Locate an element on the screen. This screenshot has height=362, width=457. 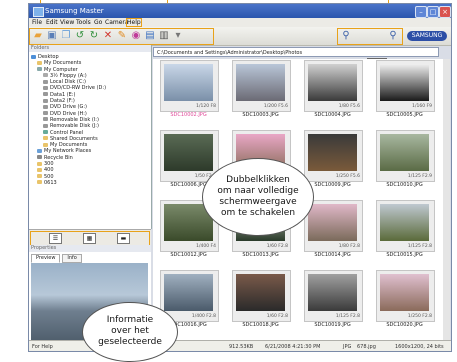
thumbnail-exif: 1/250 F2.8 is located at coordinates (419, 316).